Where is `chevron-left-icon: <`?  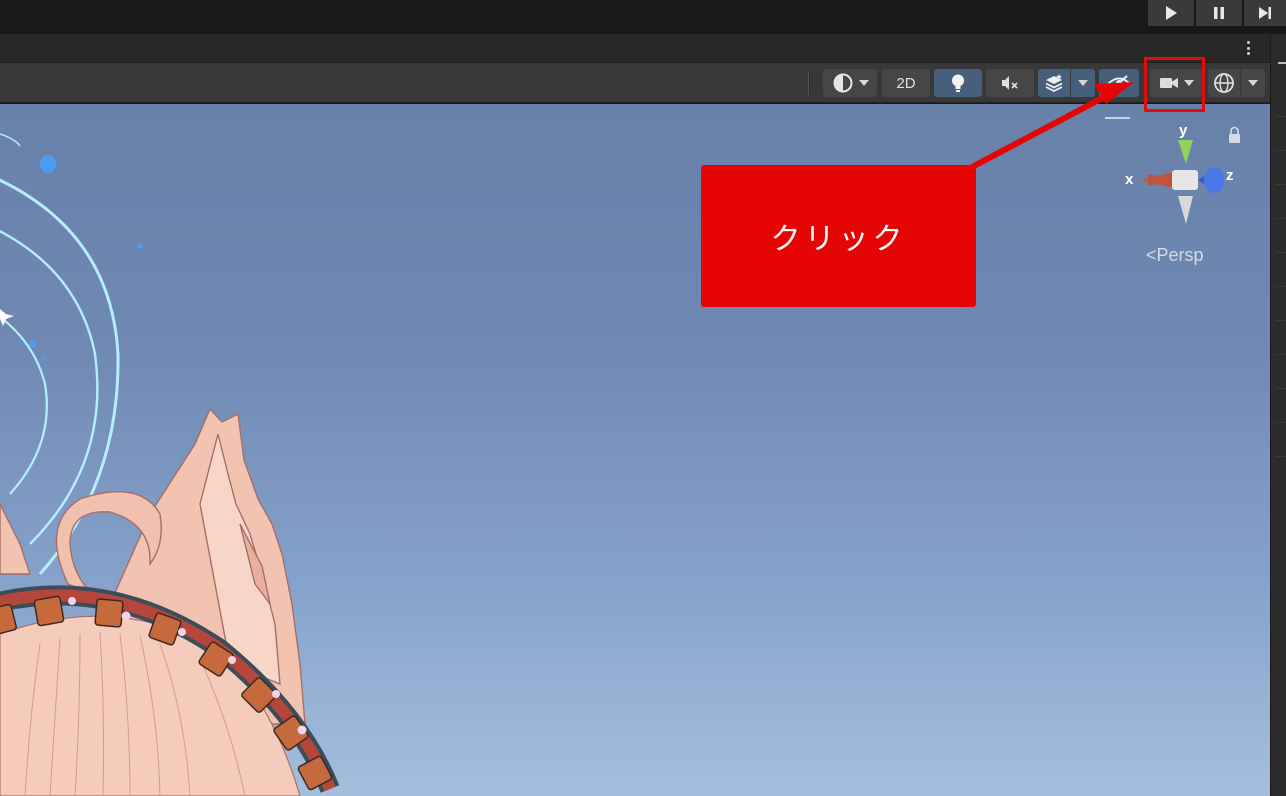 chevron-left-icon: < is located at coordinates (1151, 255).